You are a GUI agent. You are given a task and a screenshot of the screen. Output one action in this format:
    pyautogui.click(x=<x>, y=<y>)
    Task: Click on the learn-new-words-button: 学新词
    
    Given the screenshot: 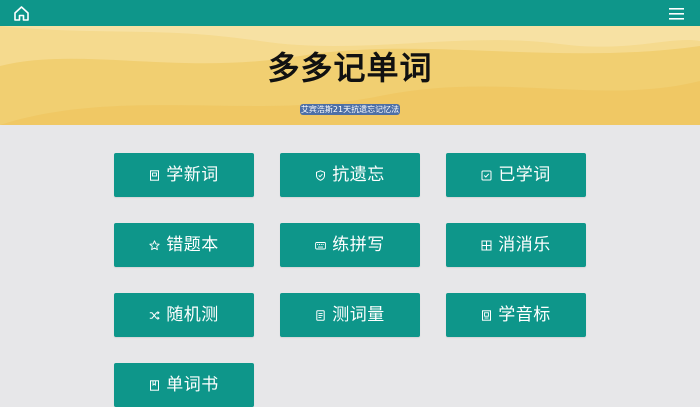 What is the action you would take?
    pyautogui.click(x=184, y=175)
    